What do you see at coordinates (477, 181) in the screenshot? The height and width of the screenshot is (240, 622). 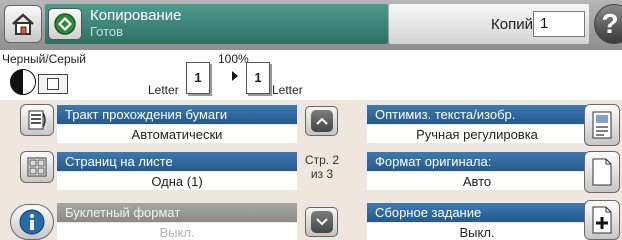 I see `original-size-value: Авто` at bounding box center [477, 181].